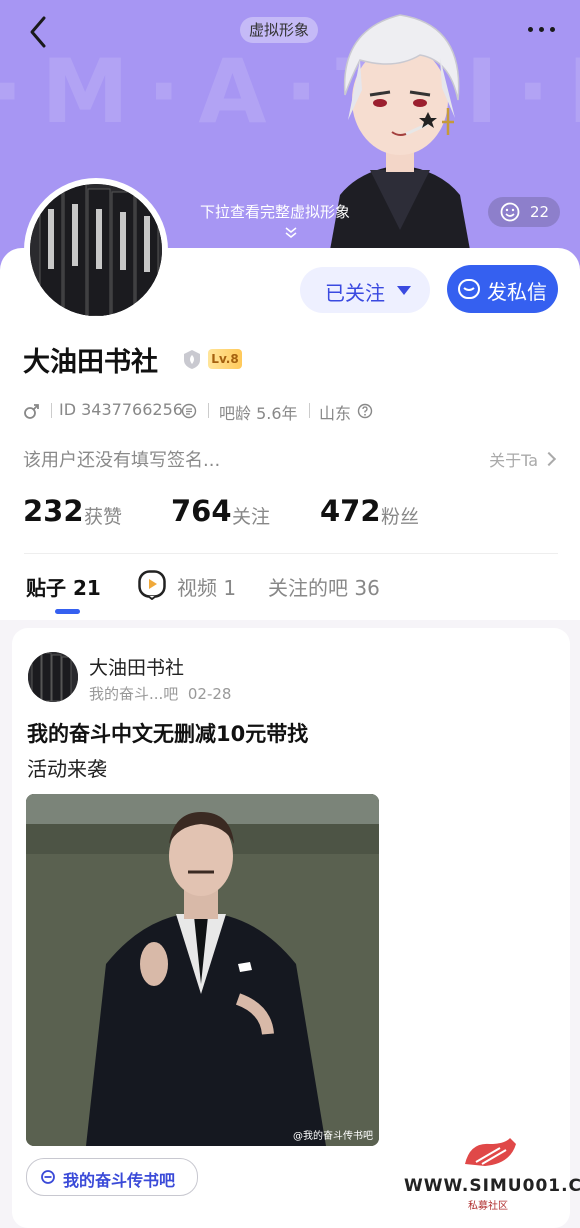  What do you see at coordinates (90, 362) in the screenshot?
I see `username: 大油田书社` at bounding box center [90, 362].